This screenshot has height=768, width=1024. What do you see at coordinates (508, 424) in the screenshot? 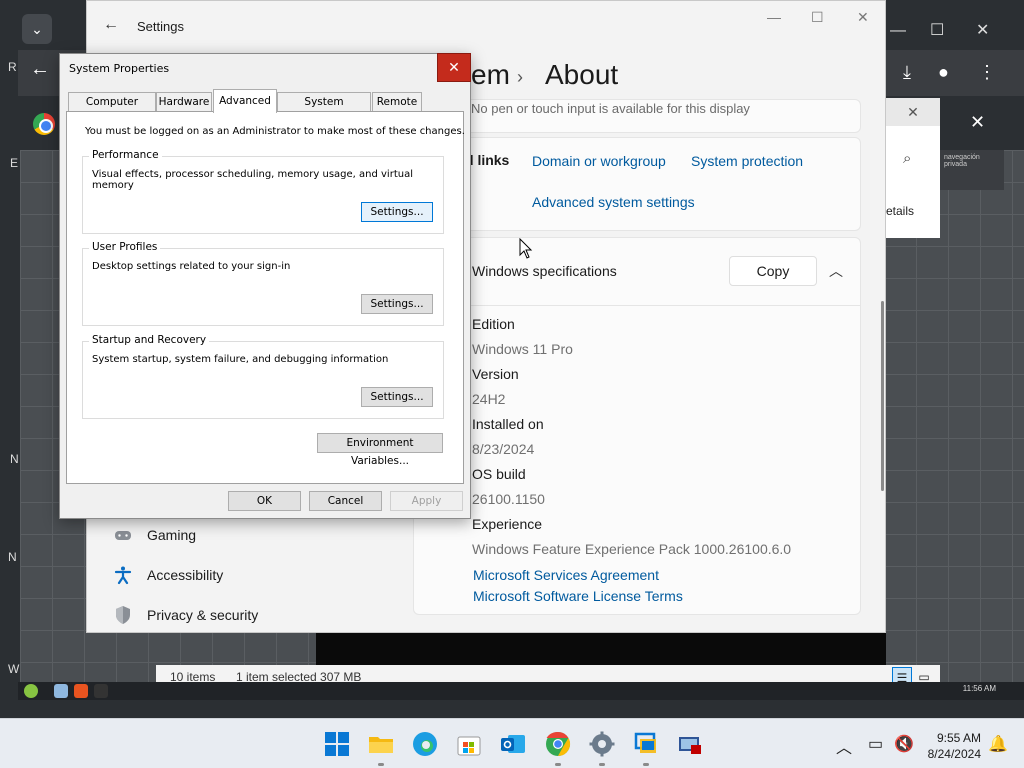
I see `spec-label-installed: Installed on` at bounding box center [508, 424].